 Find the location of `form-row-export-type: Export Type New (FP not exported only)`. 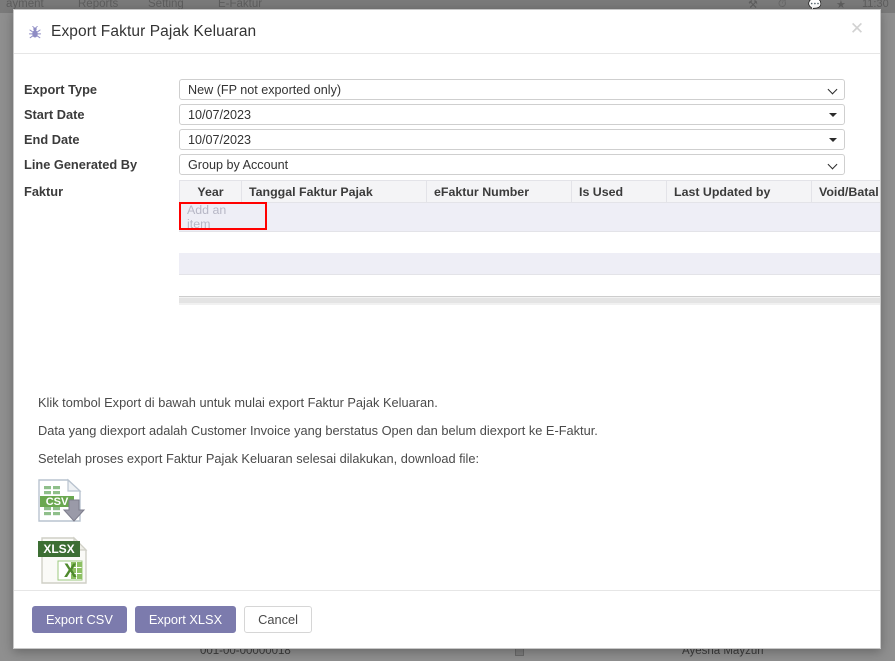

form-row-export-type: Export Type New (FP not exported only) is located at coordinates (447, 89).